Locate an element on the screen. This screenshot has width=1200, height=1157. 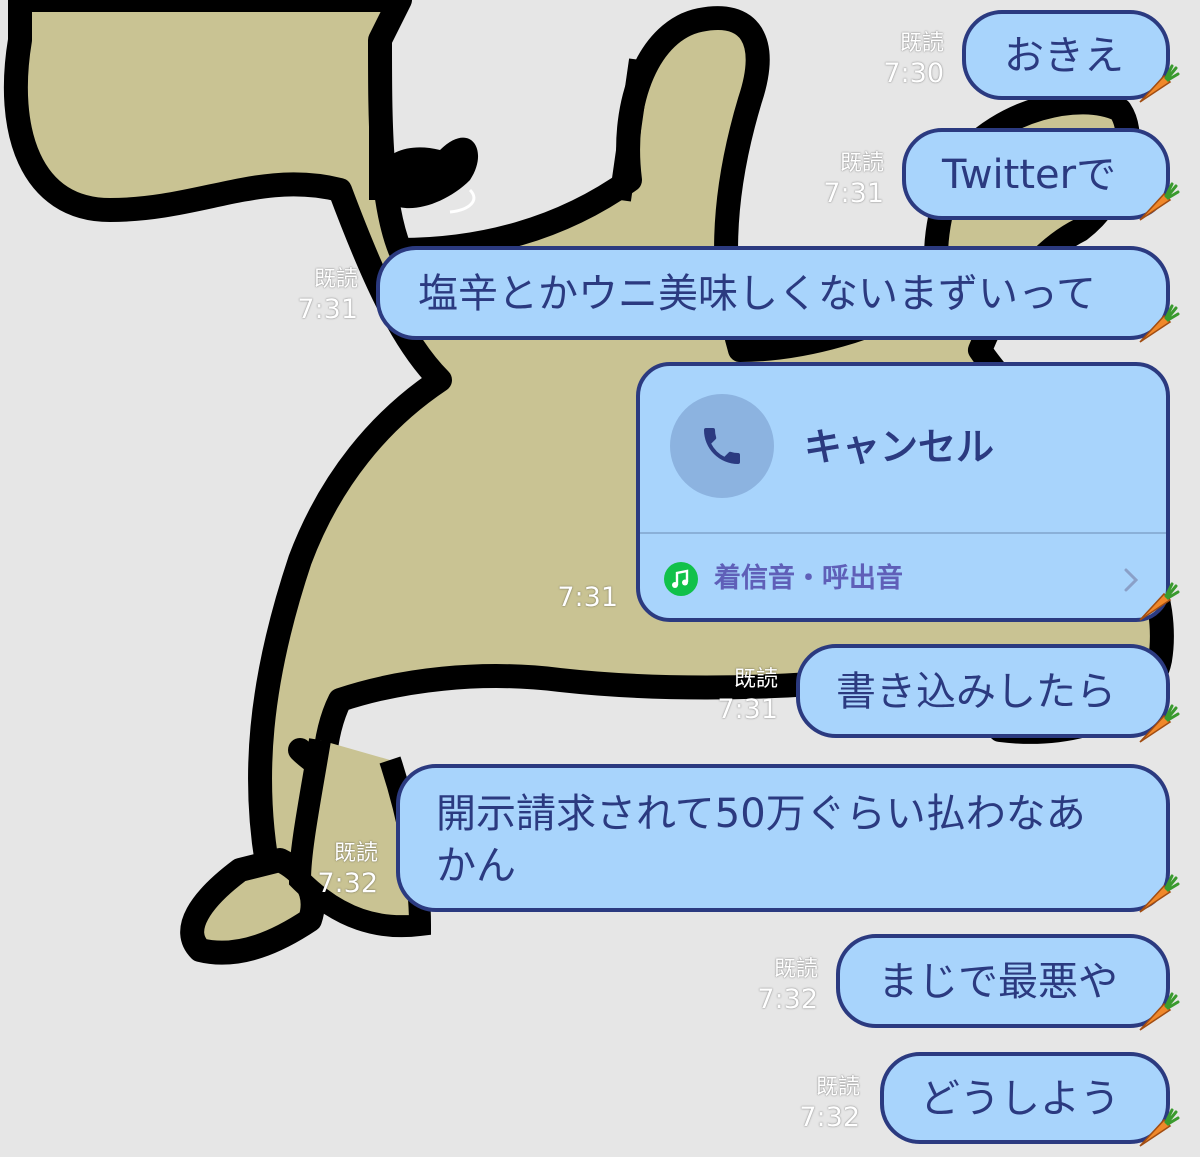
ringtone-link: 着信音・呼出音 is located at coordinates (808, 579).